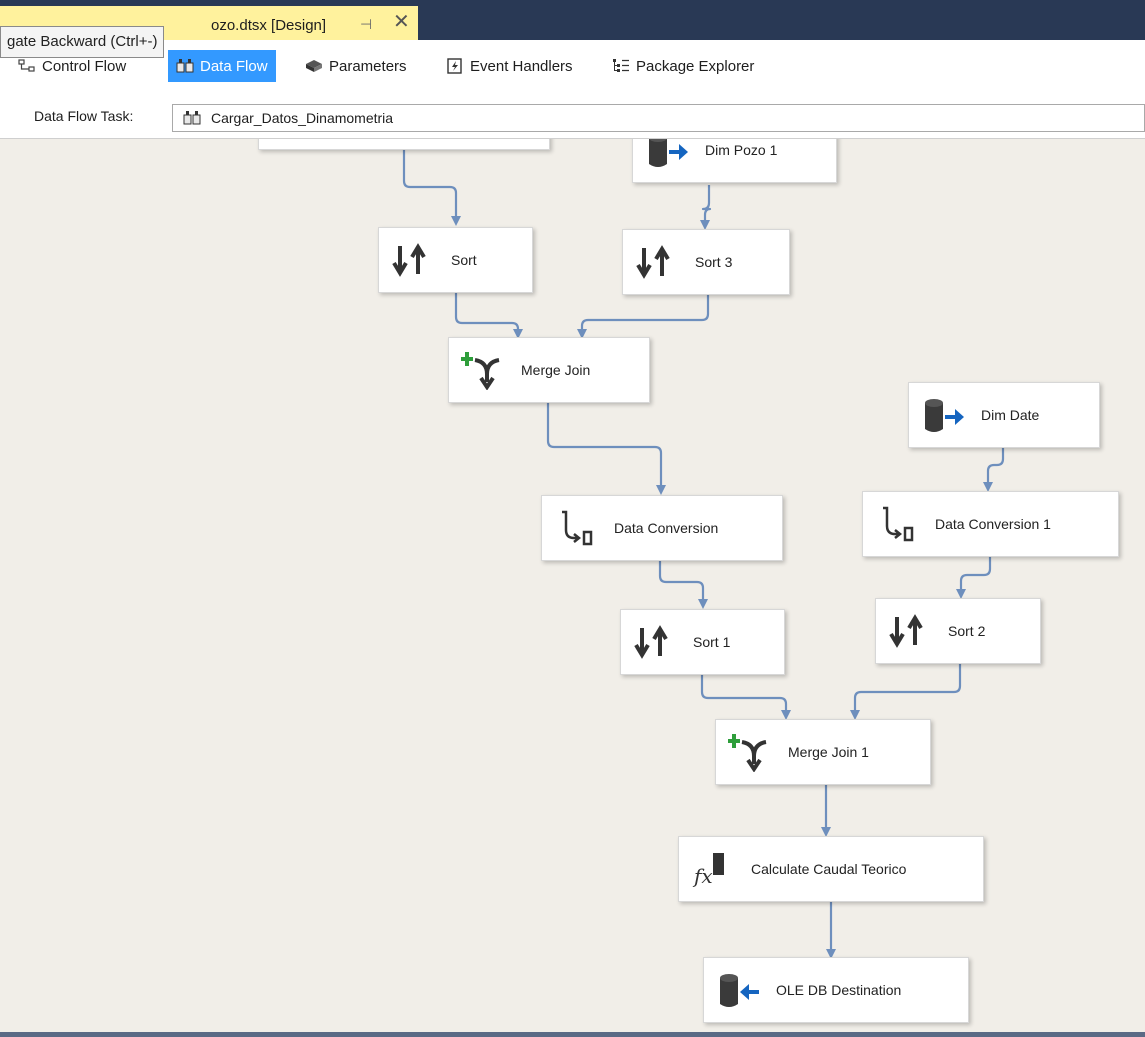 The width and height of the screenshot is (1145, 1037). Describe the element at coordinates (401, 22) in the screenshot. I see `close-icon: ✕` at that location.